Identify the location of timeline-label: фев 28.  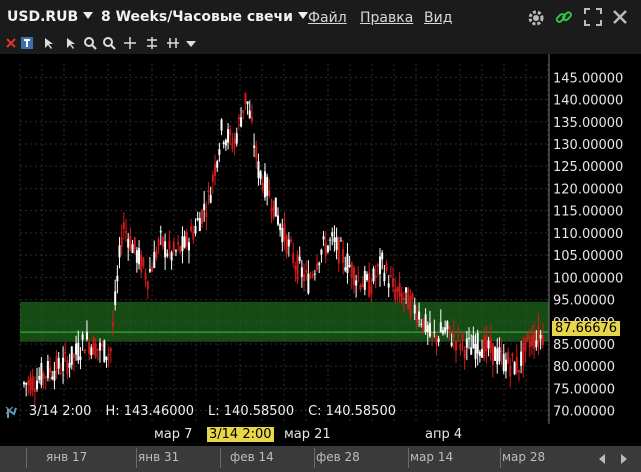
(338, 457).